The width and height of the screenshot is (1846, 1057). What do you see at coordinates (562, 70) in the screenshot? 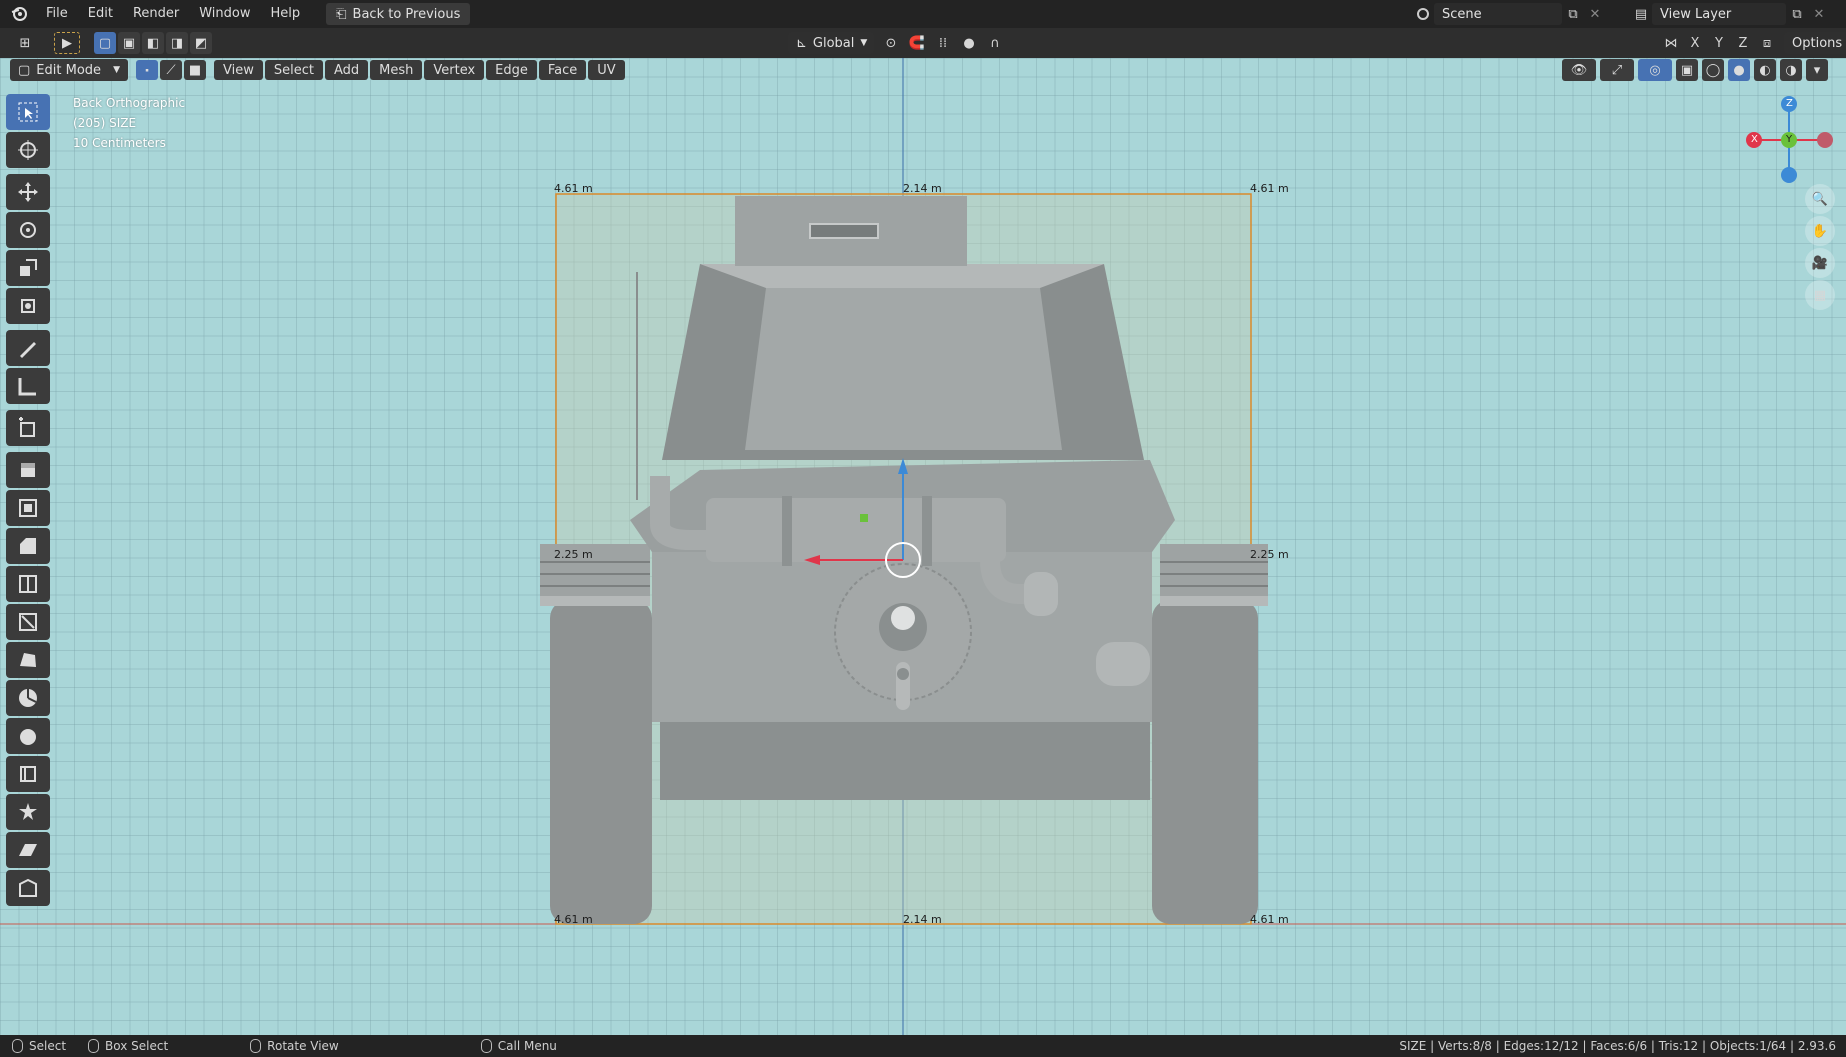
I see `menu-face: Face` at bounding box center [562, 70].